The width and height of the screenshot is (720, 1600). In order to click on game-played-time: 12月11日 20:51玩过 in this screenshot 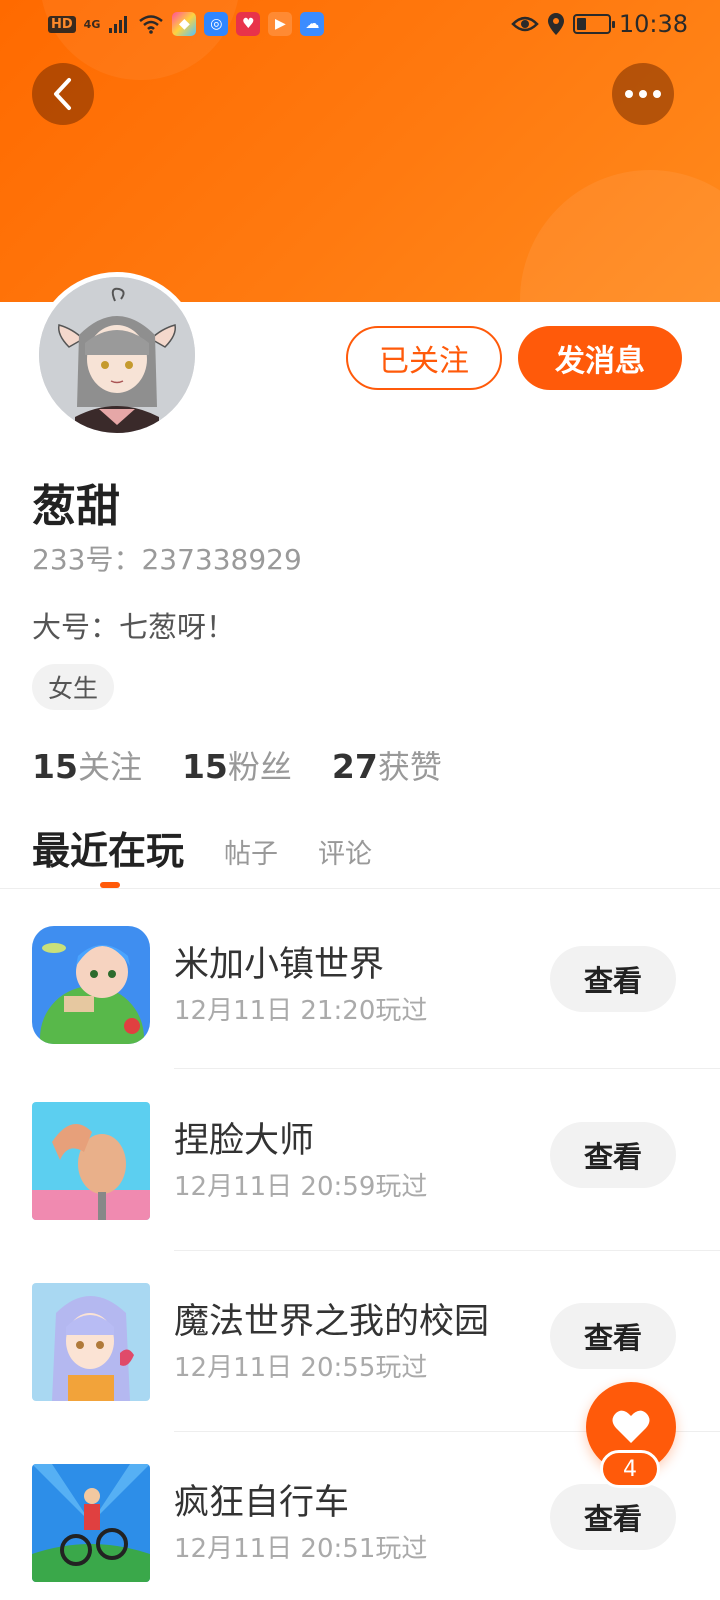, I will do `click(301, 1549)`.